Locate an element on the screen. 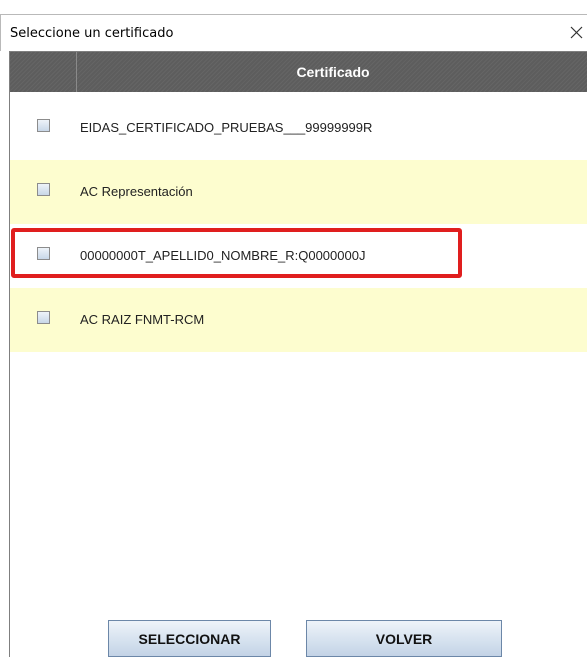  table-header: Certificado is located at coordinates (298, 72).